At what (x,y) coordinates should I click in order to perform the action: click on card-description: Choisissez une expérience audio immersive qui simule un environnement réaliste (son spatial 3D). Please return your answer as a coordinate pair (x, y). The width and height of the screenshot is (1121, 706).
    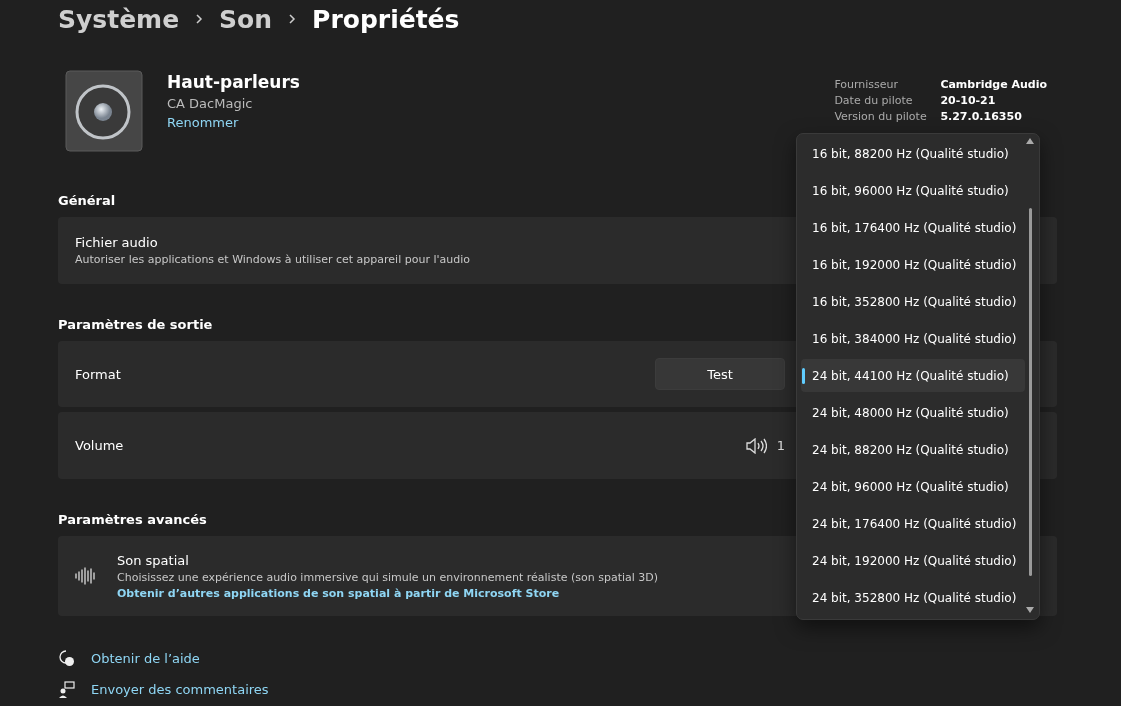
    Looking at the image, I should click on (388, 577).